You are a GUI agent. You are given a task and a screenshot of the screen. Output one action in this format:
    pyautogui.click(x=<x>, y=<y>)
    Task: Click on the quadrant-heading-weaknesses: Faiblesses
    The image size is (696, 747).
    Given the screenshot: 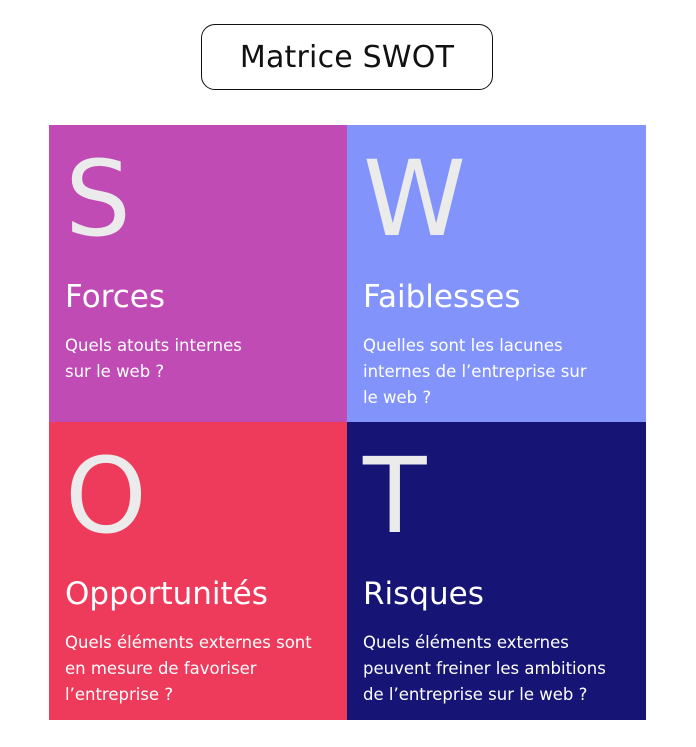 What is the action you would take?
    pyautogui.click(x=442, y=297)
    